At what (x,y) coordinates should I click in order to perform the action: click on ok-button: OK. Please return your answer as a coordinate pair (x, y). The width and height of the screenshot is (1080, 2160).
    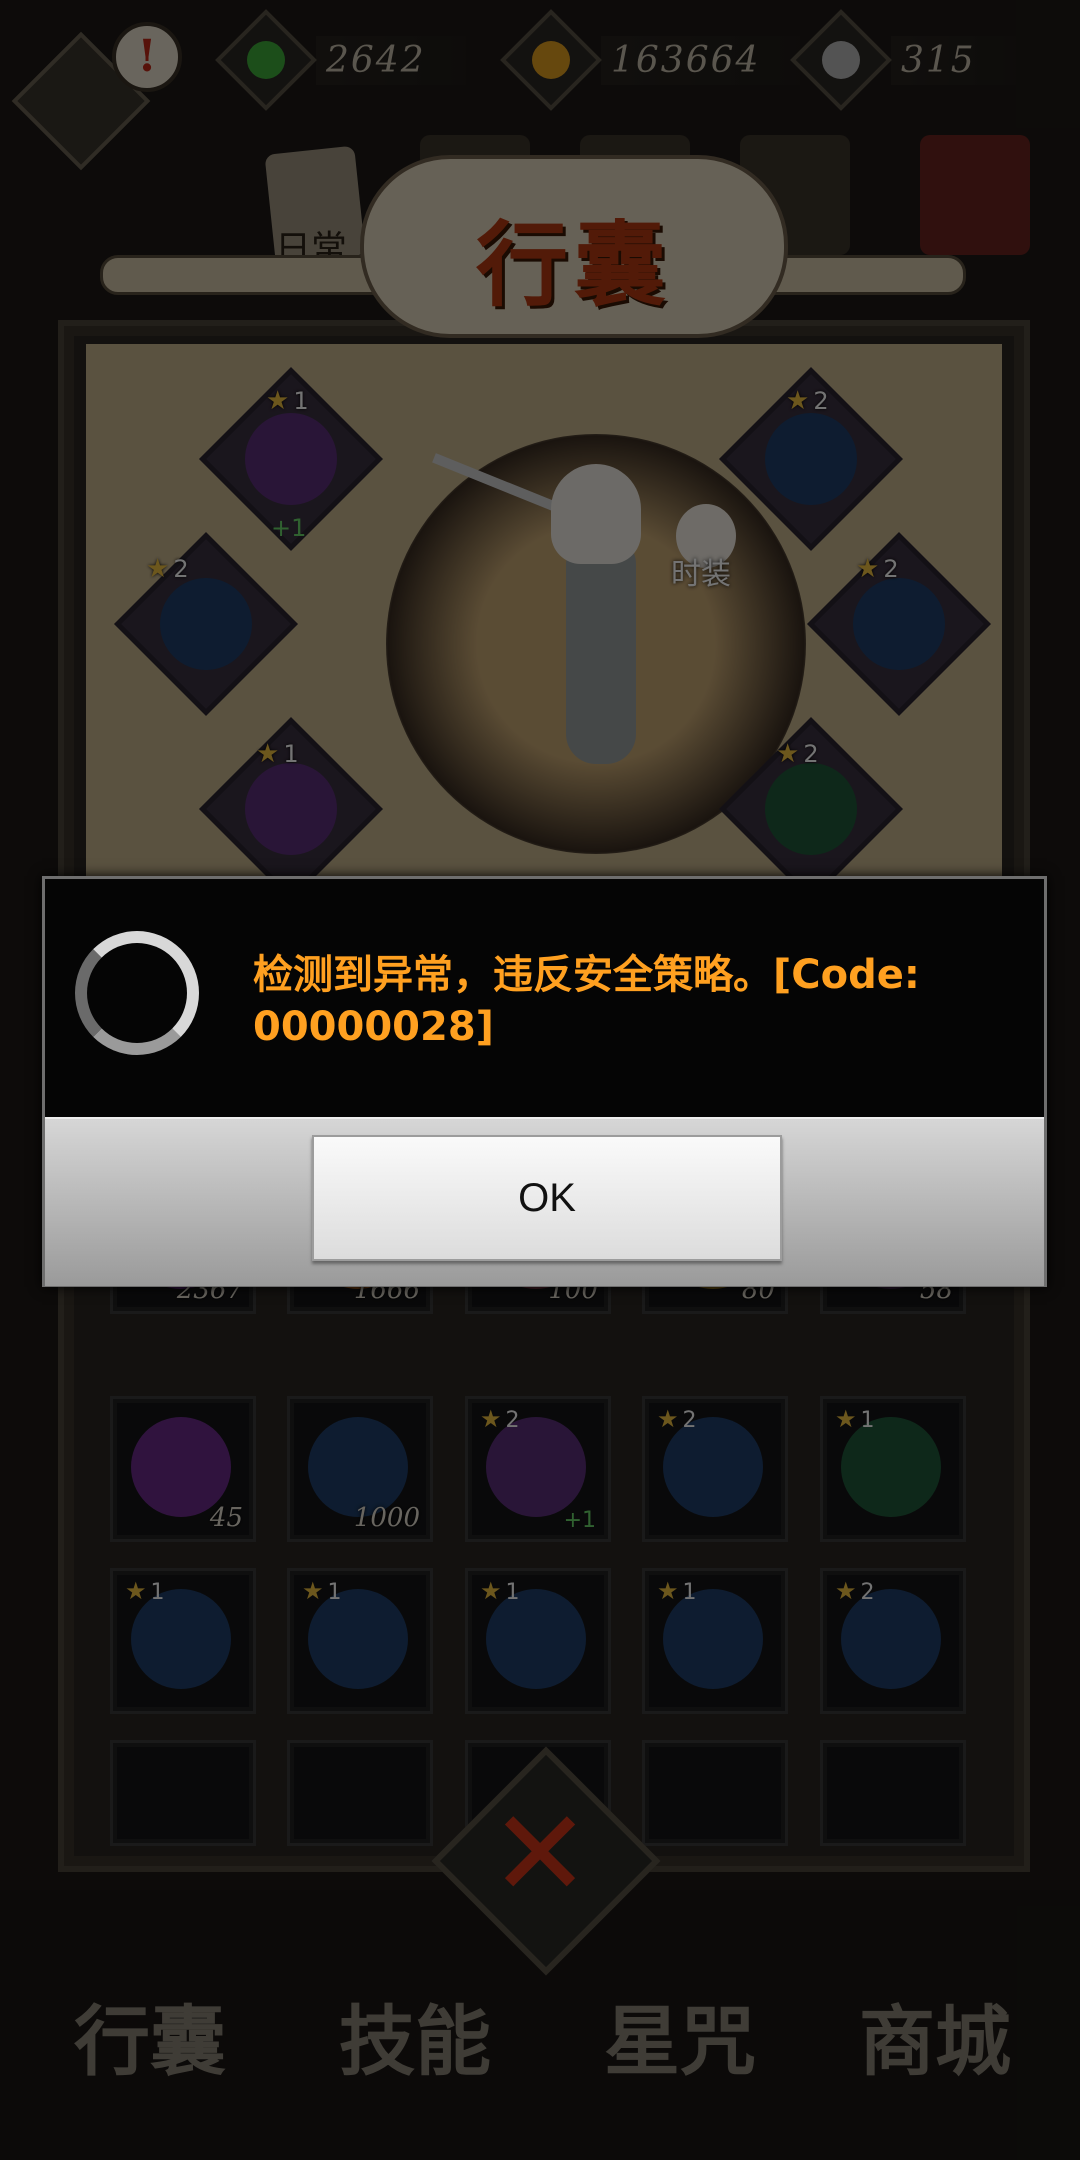
    Looking at the image, I should click on (547, 1198).